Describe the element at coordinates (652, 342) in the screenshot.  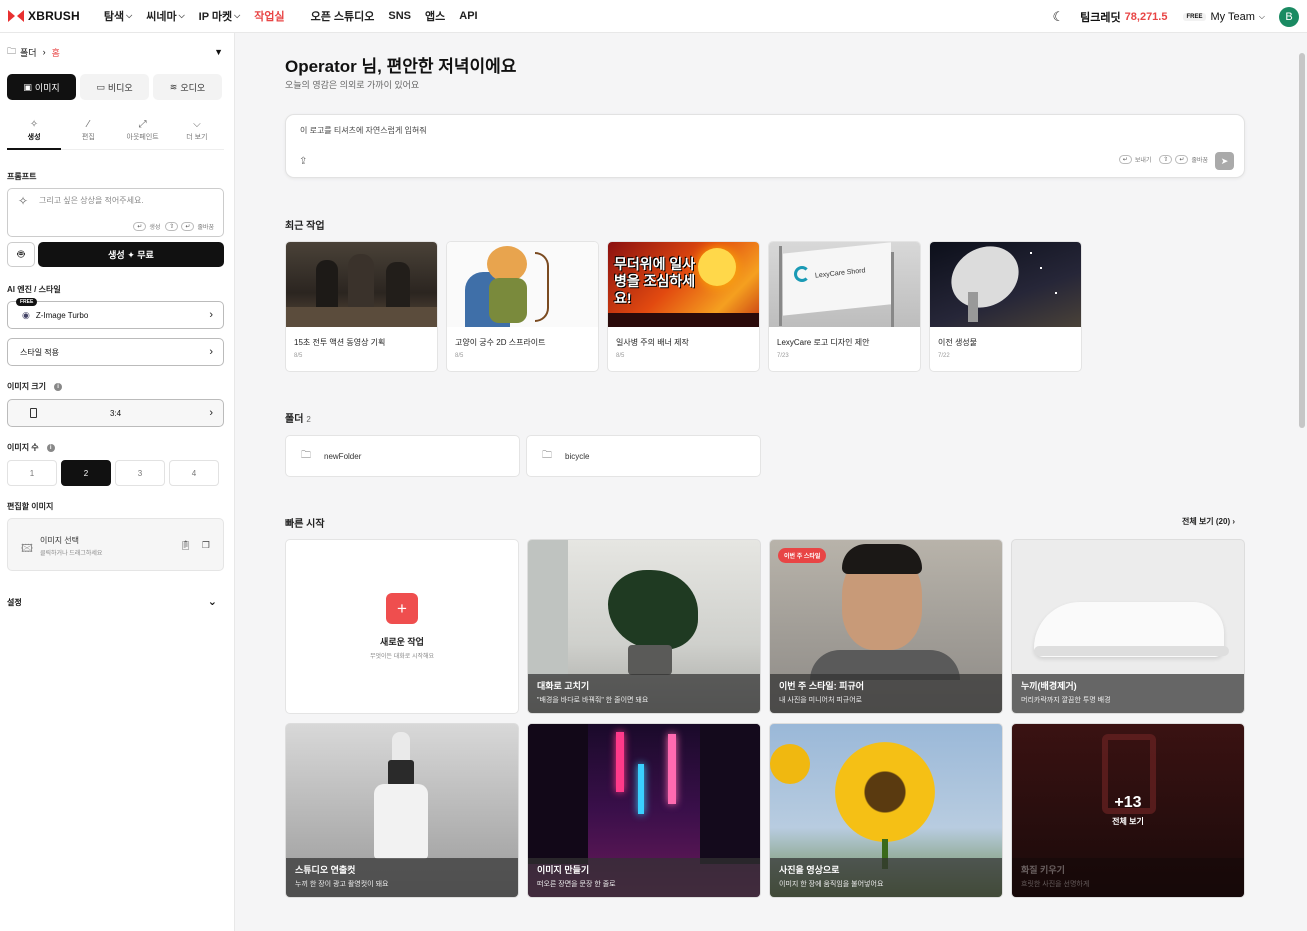
I see `recent-title: 일사병 주의 배너 제작` at that location.